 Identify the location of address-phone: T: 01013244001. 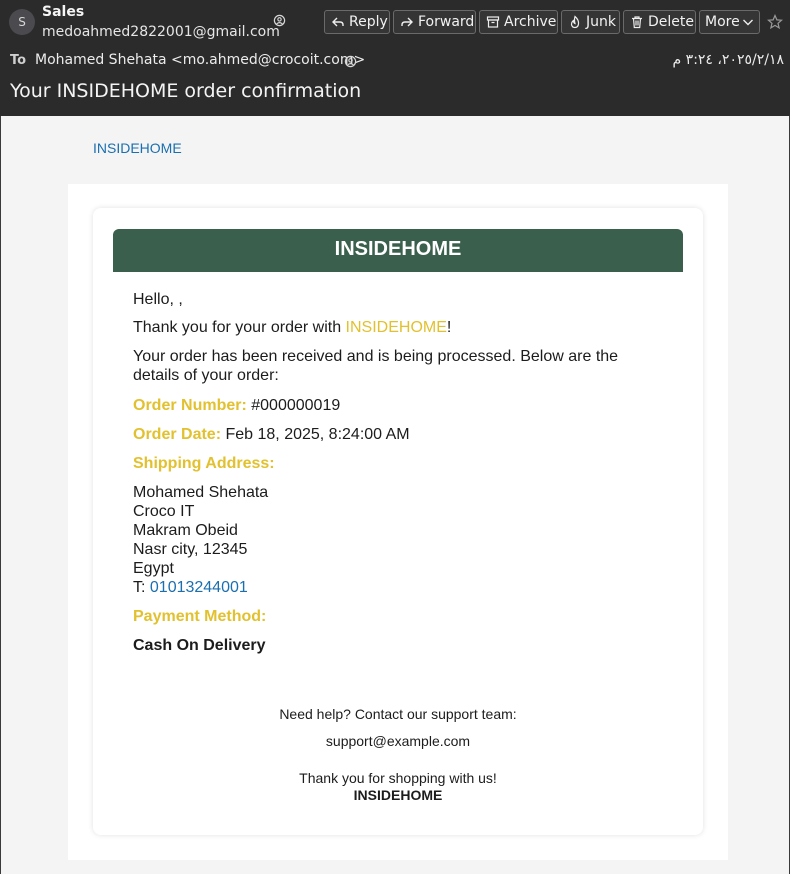
(190, 588).